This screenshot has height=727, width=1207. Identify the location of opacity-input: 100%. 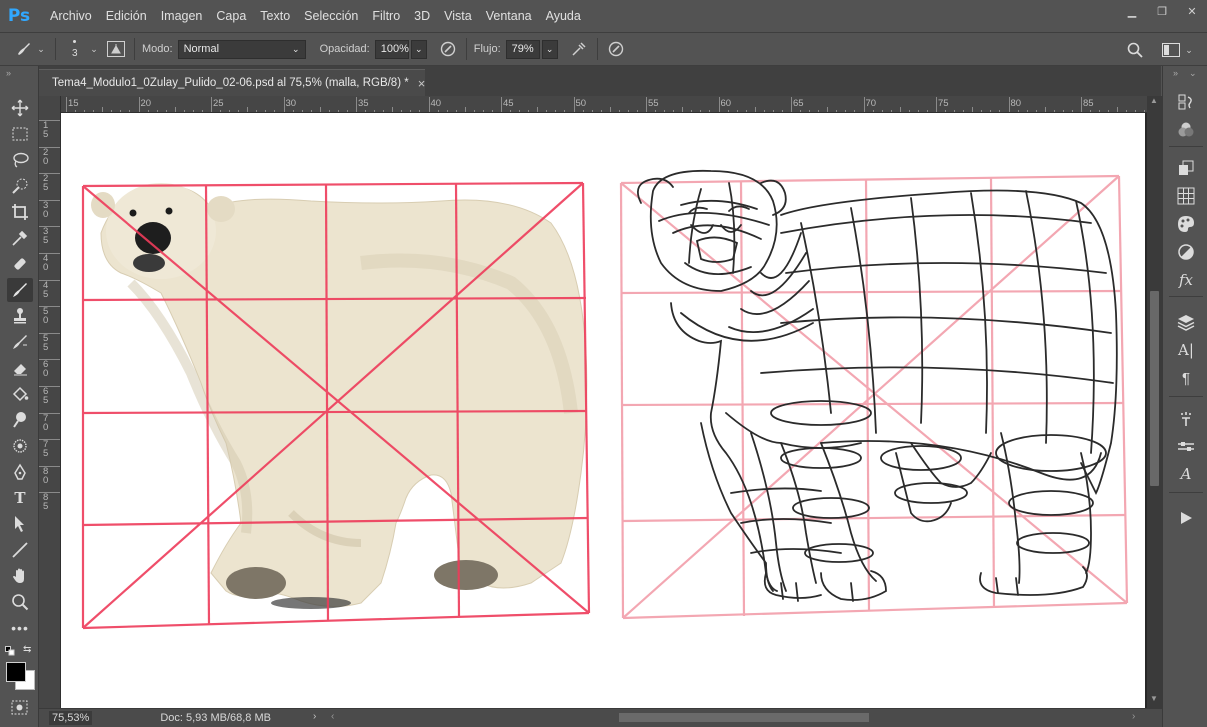
(391, 49).